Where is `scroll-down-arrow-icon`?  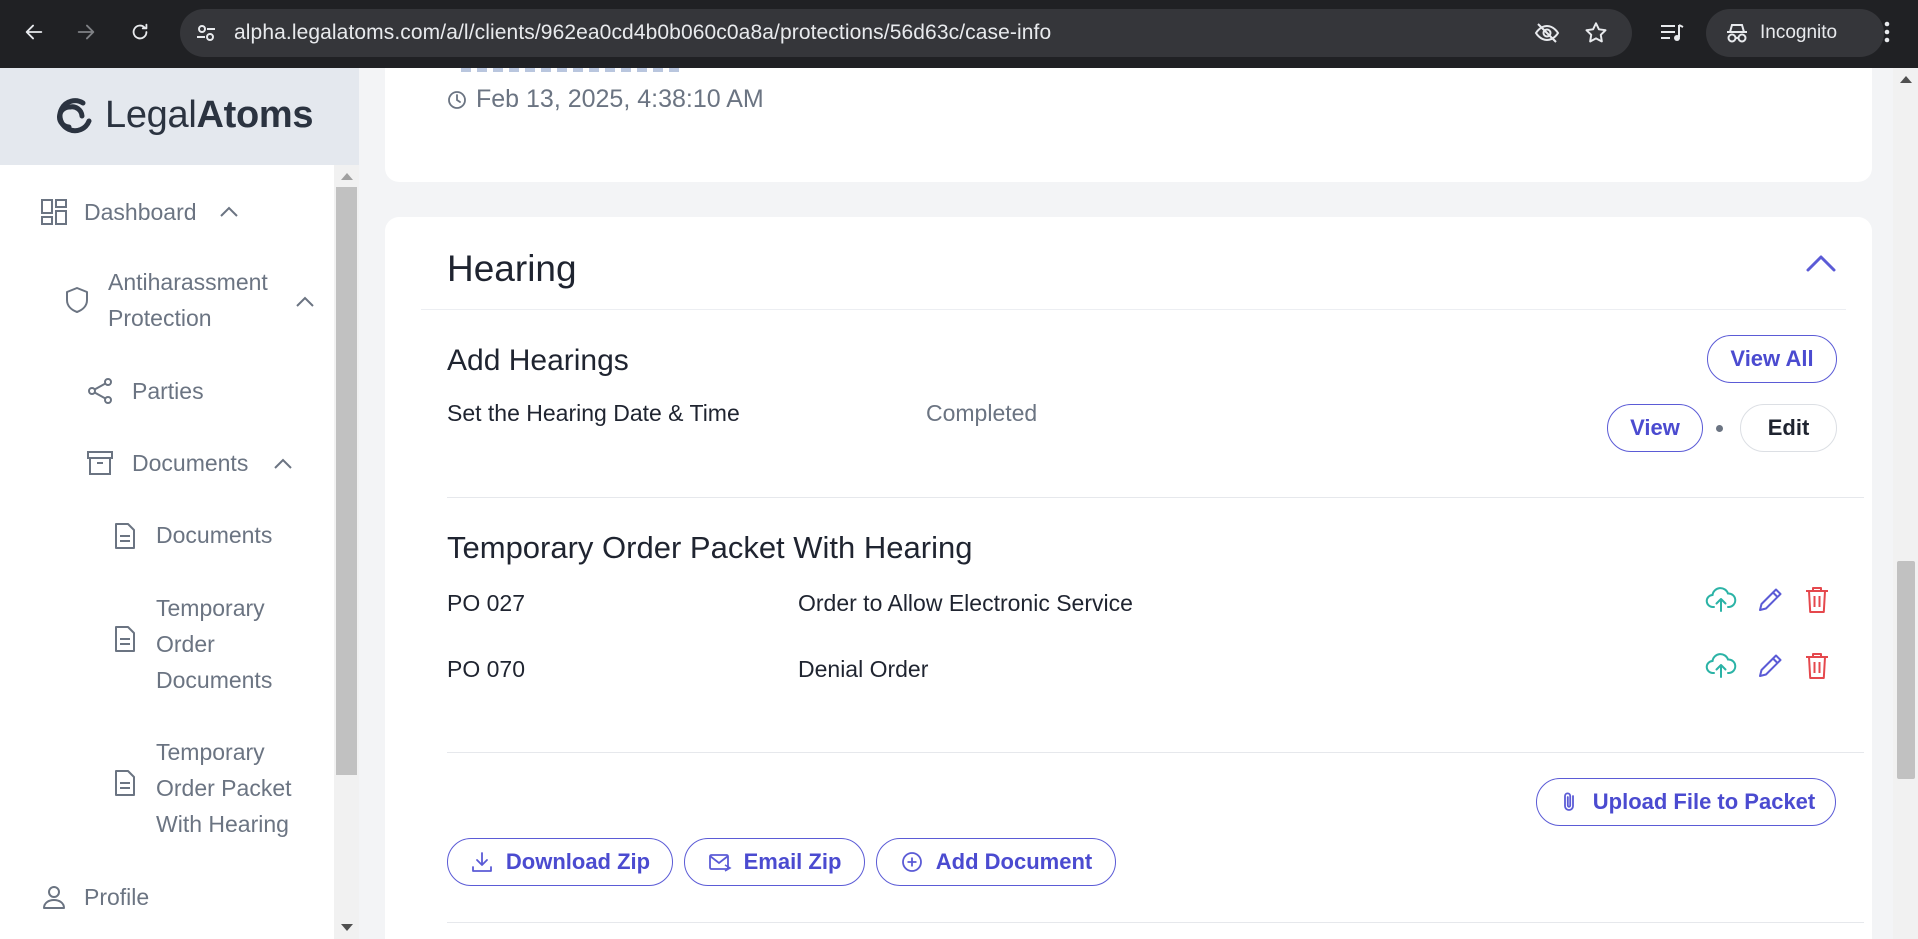 scroll-down-arrow-icon is located at coordinates (347, 927).